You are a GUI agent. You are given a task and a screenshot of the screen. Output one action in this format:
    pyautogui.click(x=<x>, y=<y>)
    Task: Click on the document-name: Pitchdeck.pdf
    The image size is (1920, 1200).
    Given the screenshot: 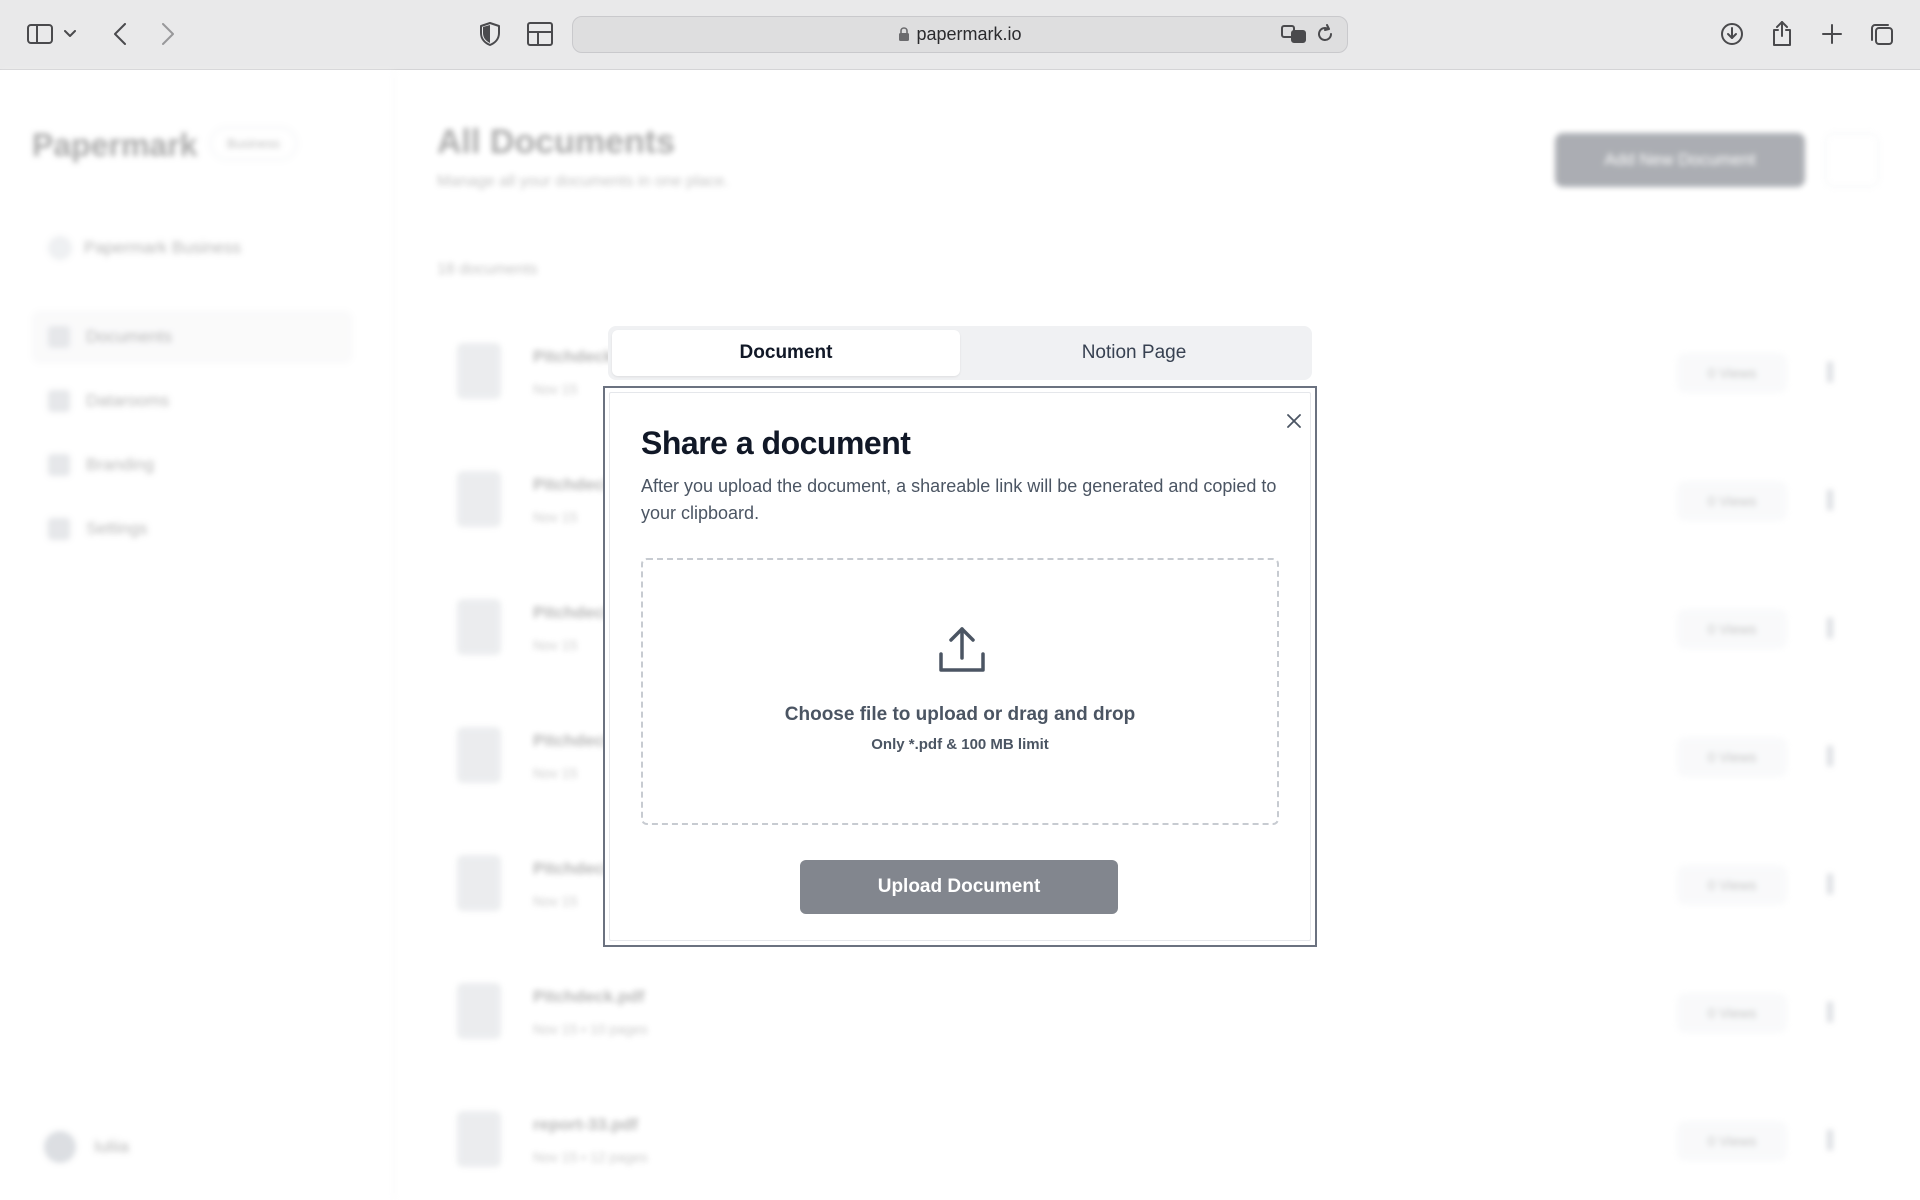 What is the action you would take?
    pyautogui.click(x=589, y=996)
    